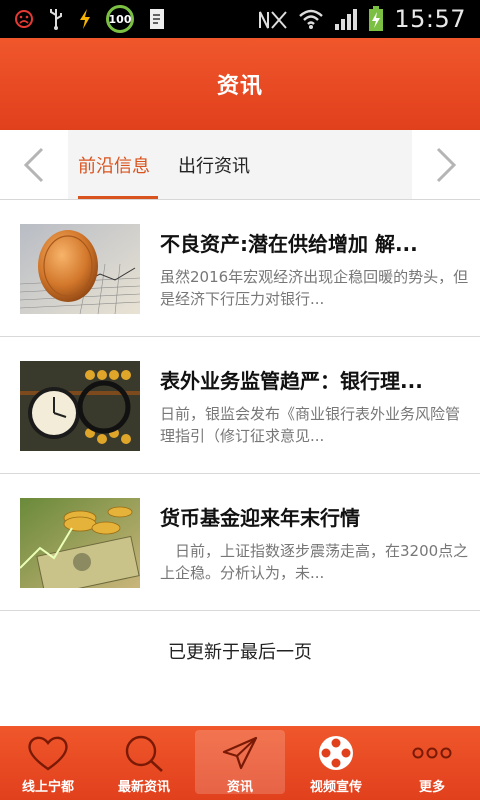  What do you see at coordinates (336, 753) in the screenshot?
I see `film-reel-icon` at bounding box center [336, 753].